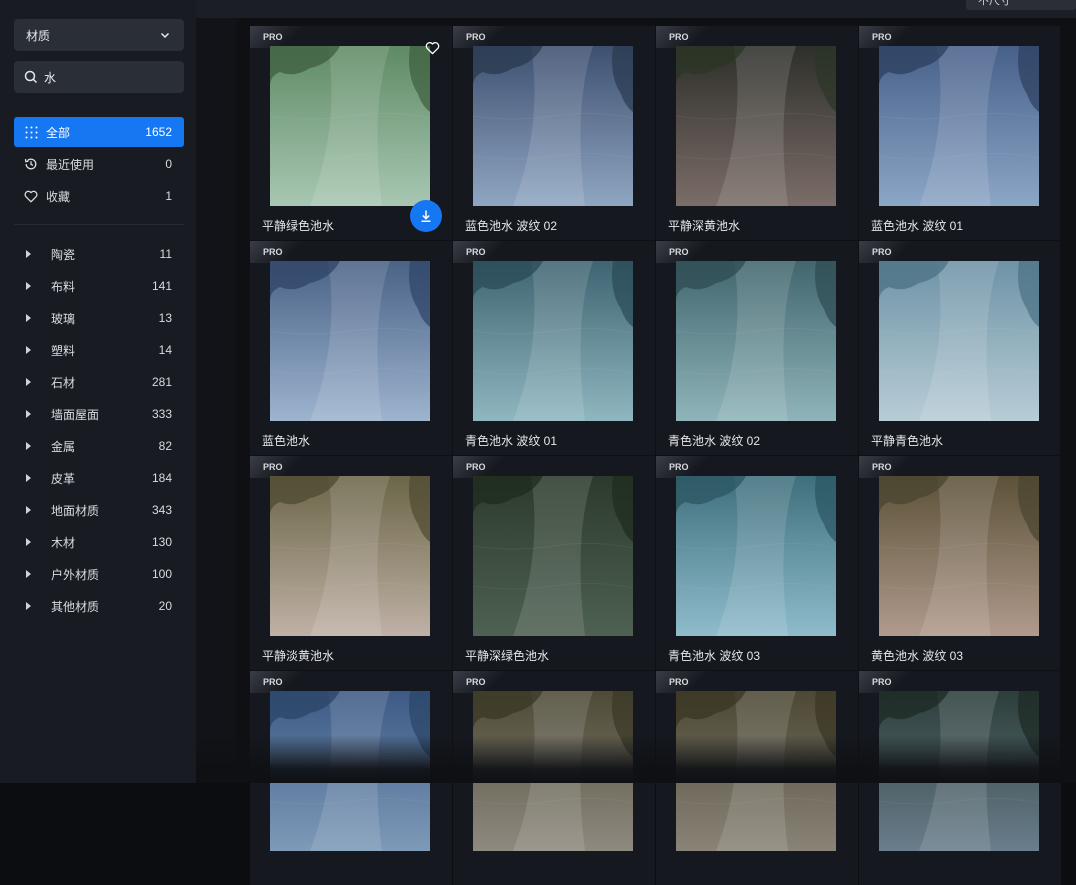  I want to click on material-card: PRO 青色池水 波纹 02, so click(757, 348).